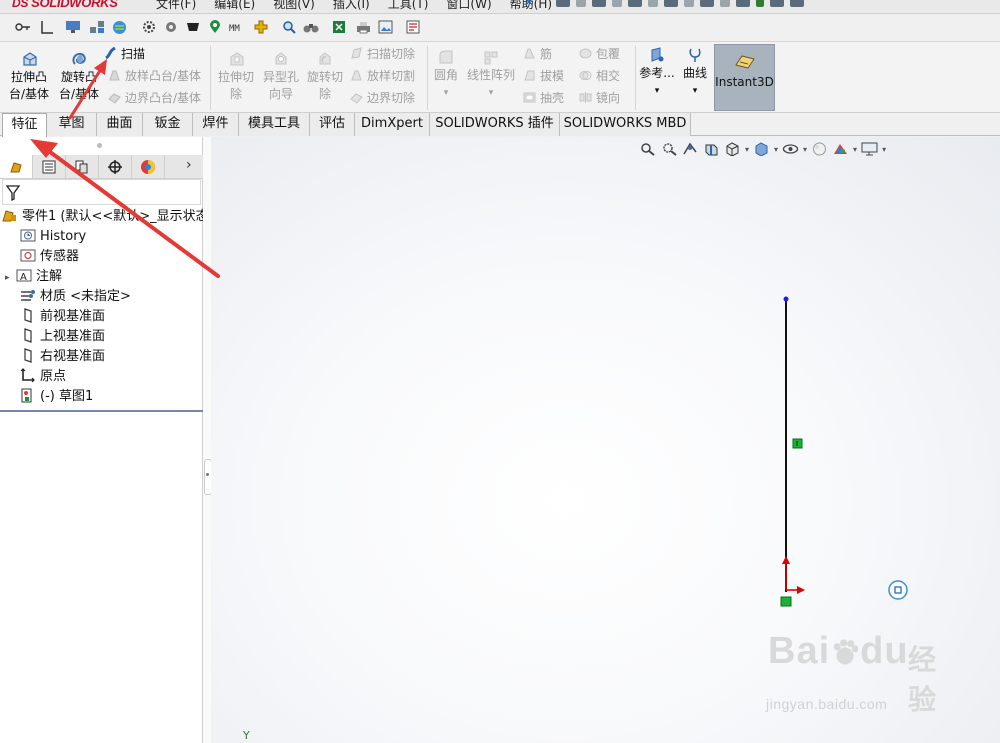 The width and height of the screenshot is (1000, 743). Describe the element at coordinates (786, 299) in the screenshot. I see `sketch-endpoint` at that location.